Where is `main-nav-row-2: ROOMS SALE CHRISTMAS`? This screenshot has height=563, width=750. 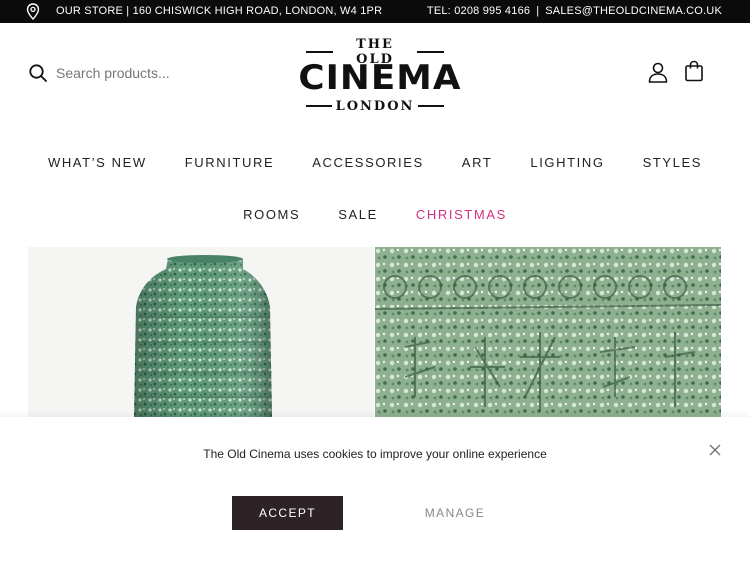 main-nav-row-2: ROOMS SALE CHRISTMAS is located at coordinates (375, 214).